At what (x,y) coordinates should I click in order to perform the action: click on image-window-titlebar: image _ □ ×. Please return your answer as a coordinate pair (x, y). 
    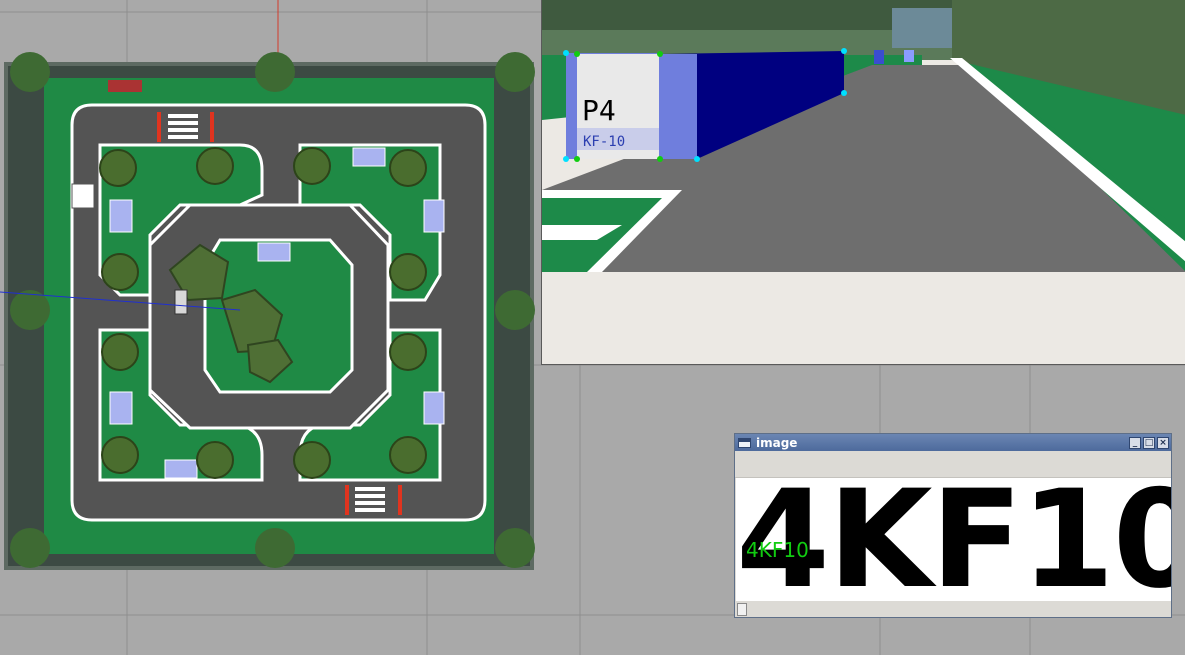
    Looking at the image, I should click on (953, 442).